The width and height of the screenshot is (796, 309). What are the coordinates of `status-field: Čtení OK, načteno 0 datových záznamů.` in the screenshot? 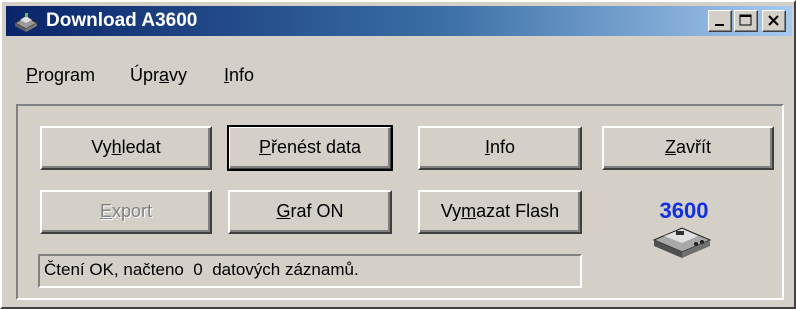 It's located at (310, 271).